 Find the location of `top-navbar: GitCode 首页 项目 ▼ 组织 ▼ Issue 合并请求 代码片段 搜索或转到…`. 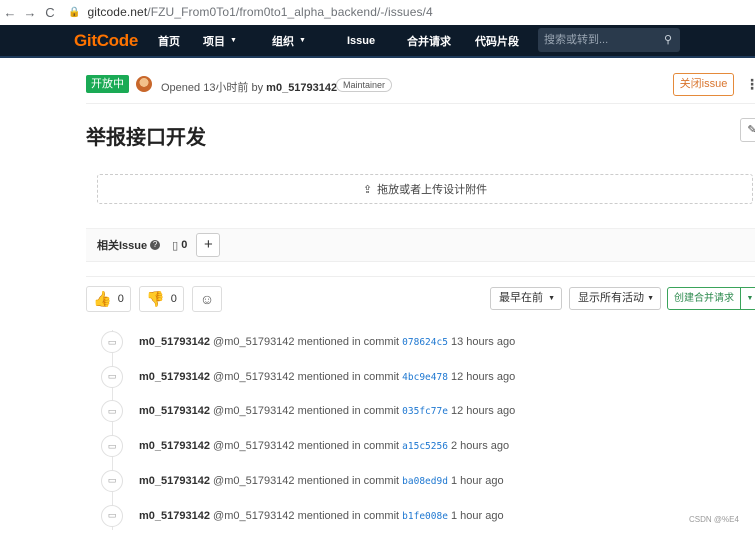

top-navbar: GitCode 首页 项目 ▼ 组织 ▼ Issue 合并请求 代码片段 搜索或转到… is located at coordinates (377, 41).